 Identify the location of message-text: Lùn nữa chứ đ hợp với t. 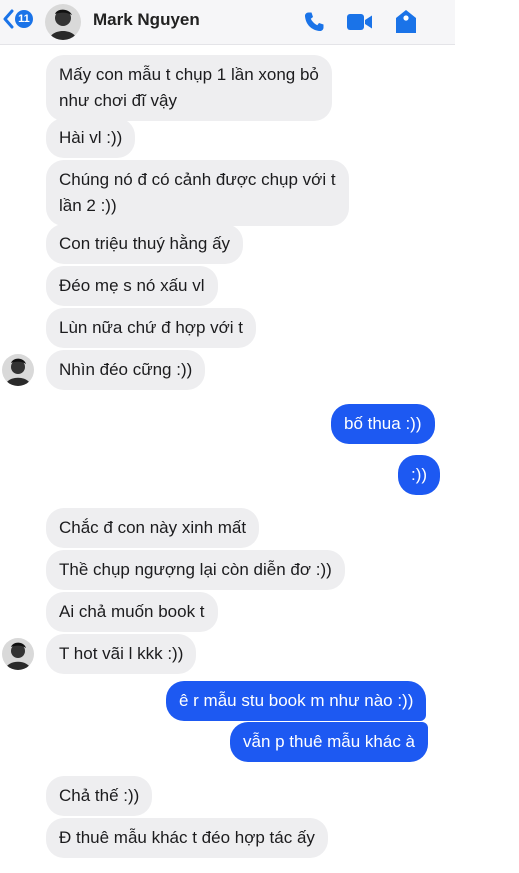
(151, 327).